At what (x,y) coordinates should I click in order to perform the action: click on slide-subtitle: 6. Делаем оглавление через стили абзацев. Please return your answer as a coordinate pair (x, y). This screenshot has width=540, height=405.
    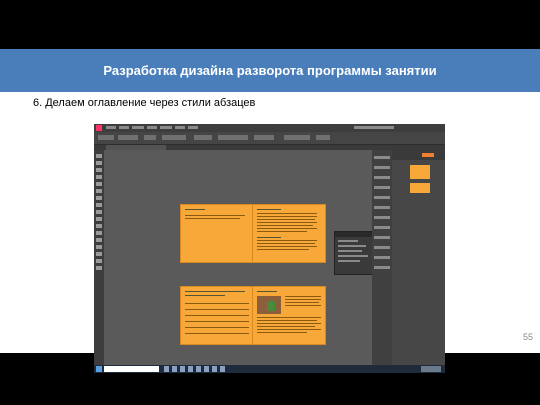
    Looking at the image, I should click on (144, 103).